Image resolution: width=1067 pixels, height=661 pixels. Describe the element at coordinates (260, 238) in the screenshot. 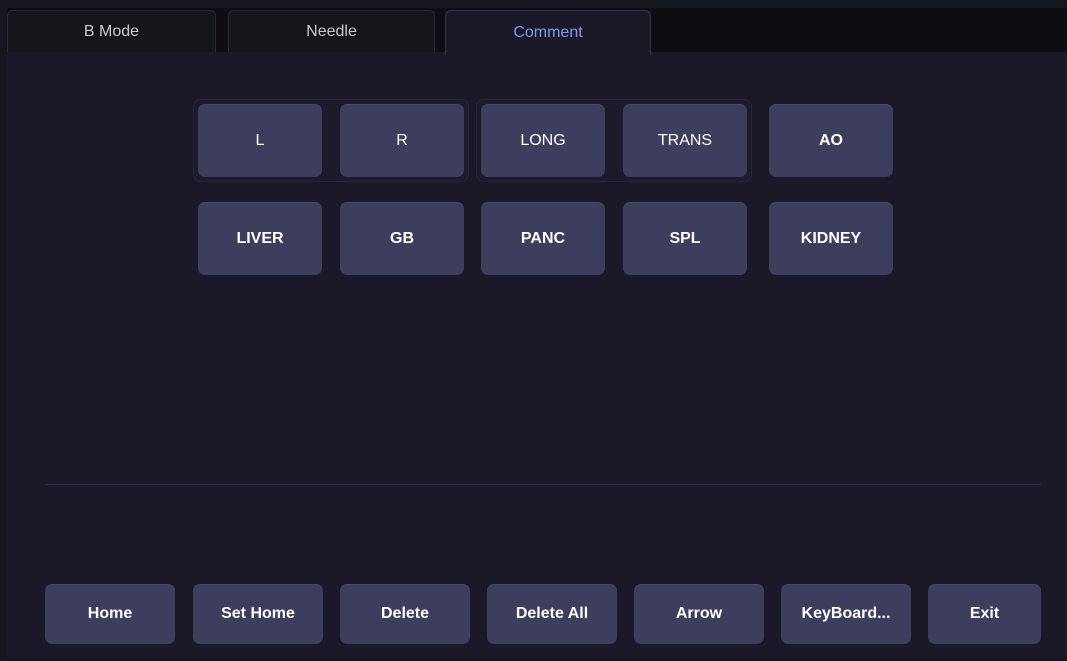

I see `comment-button-liver: LIVER` at that location.